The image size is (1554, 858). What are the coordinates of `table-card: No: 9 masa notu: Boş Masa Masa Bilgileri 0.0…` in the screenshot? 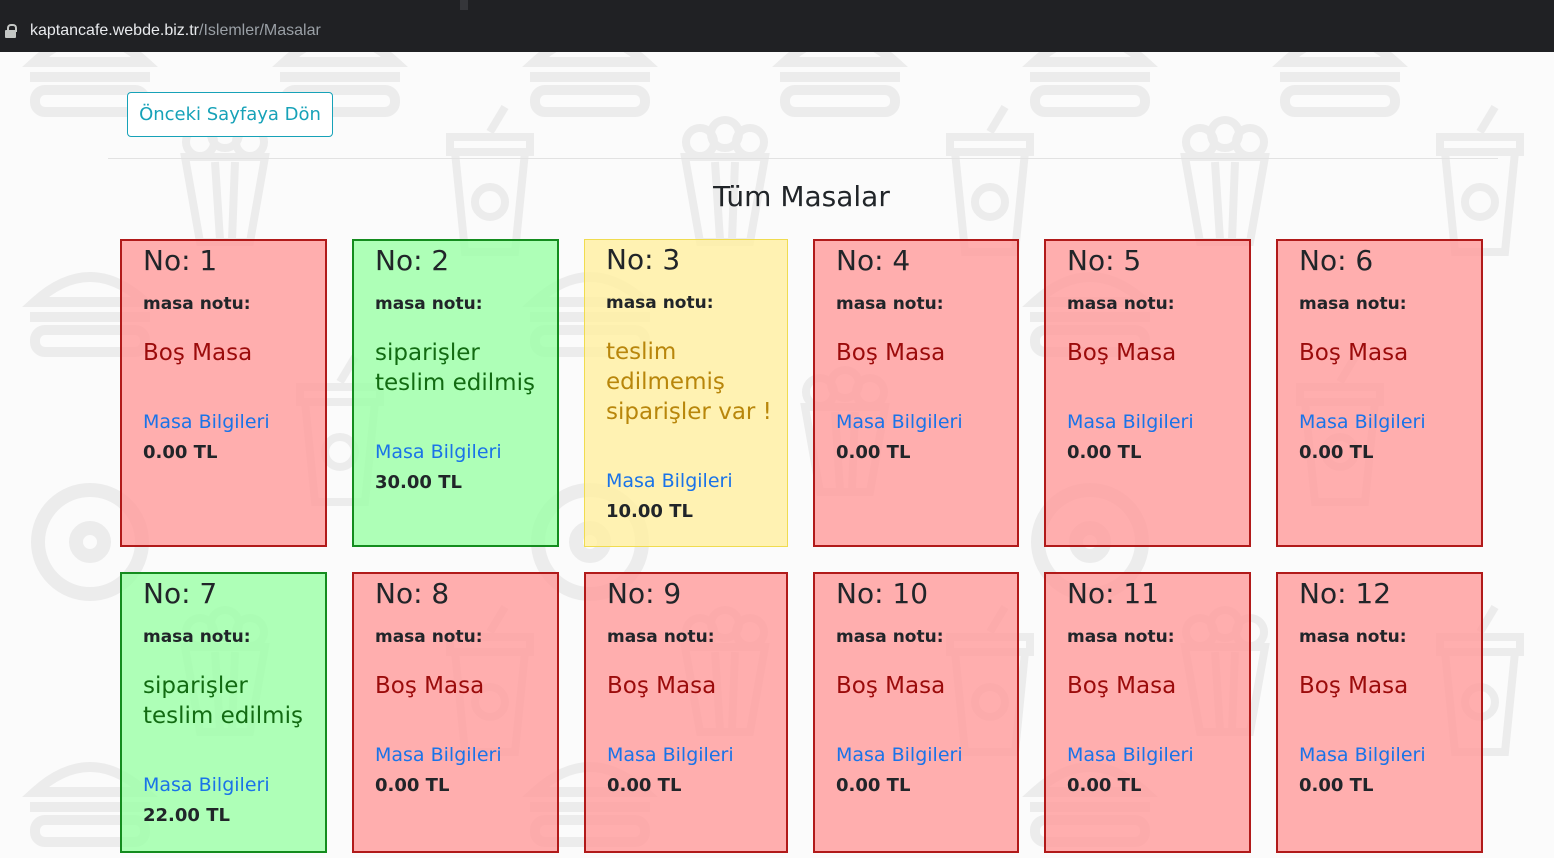 It's located at (686, 712).